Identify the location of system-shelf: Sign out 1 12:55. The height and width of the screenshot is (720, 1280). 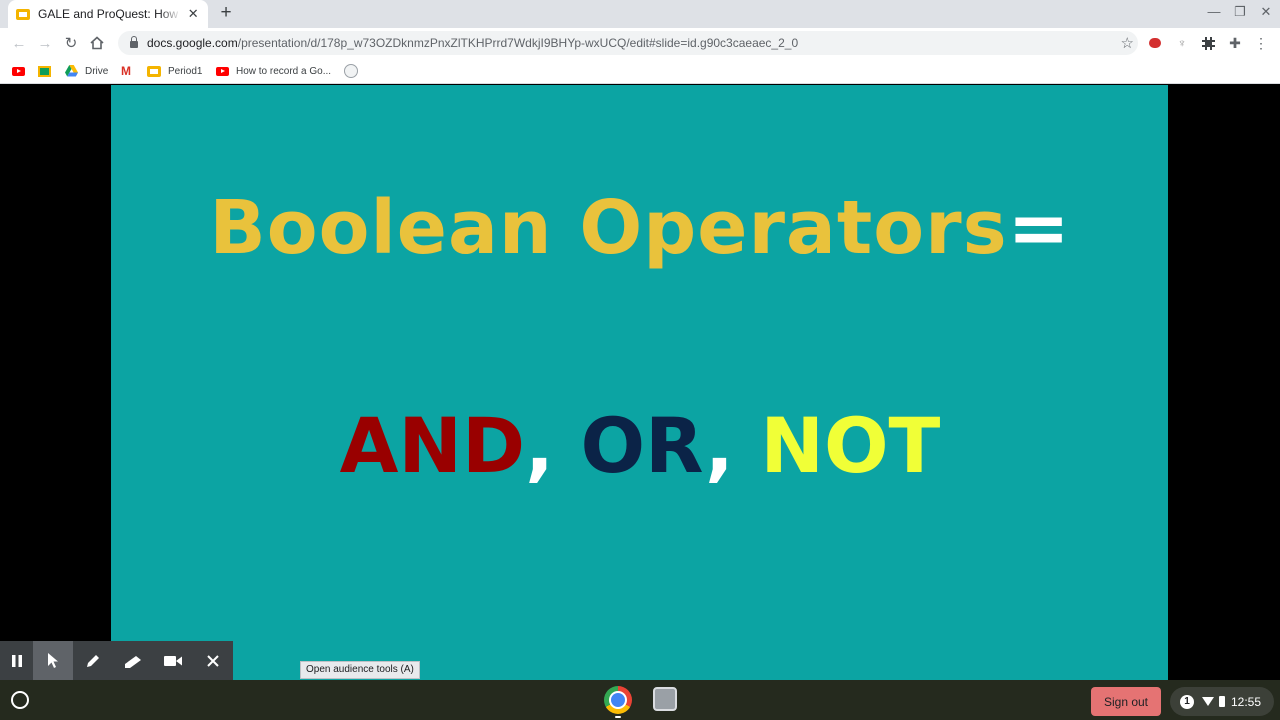
(640, 700).